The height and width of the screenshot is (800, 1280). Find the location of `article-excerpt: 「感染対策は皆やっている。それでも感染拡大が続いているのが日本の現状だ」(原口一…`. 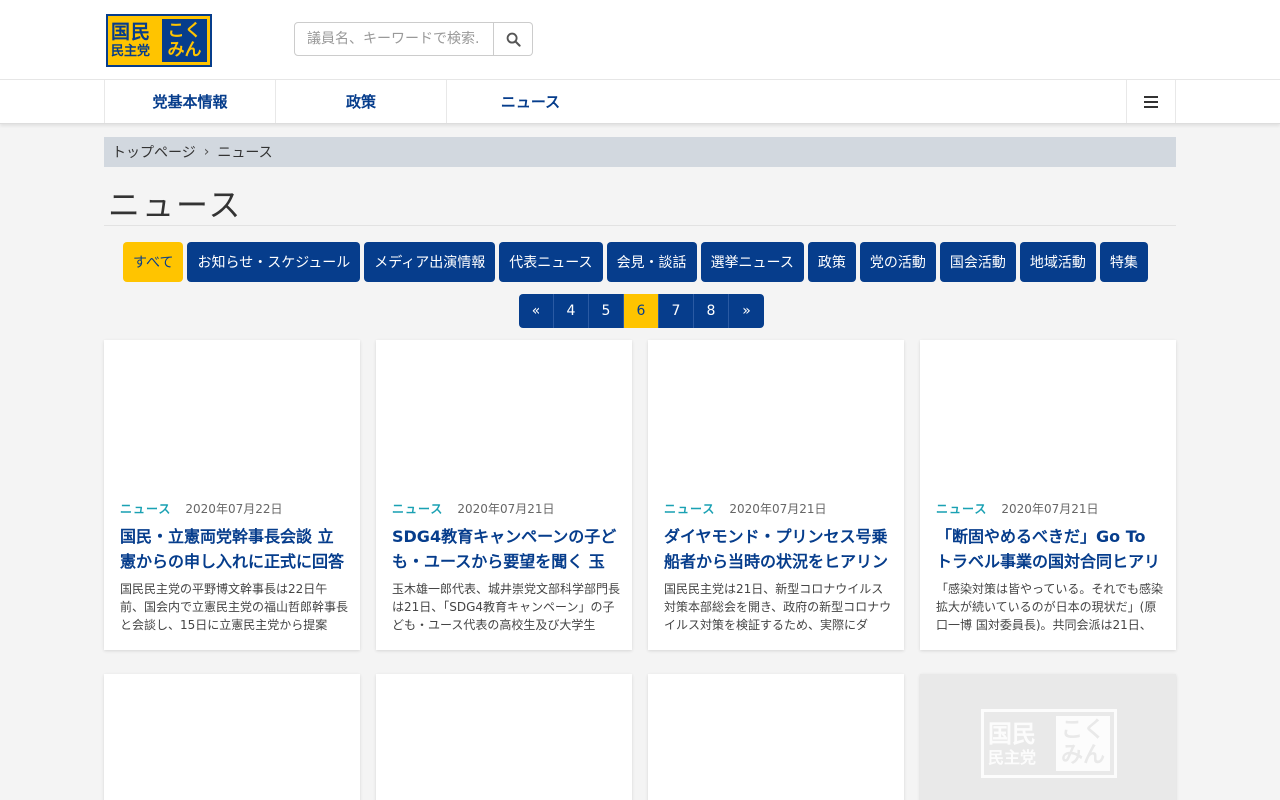

article-excerpt: 「感染対策は皆やっている。それでも感染拡大が続いているのが日本の現状だ」(原口一… is located at coordinates (1050, 607).